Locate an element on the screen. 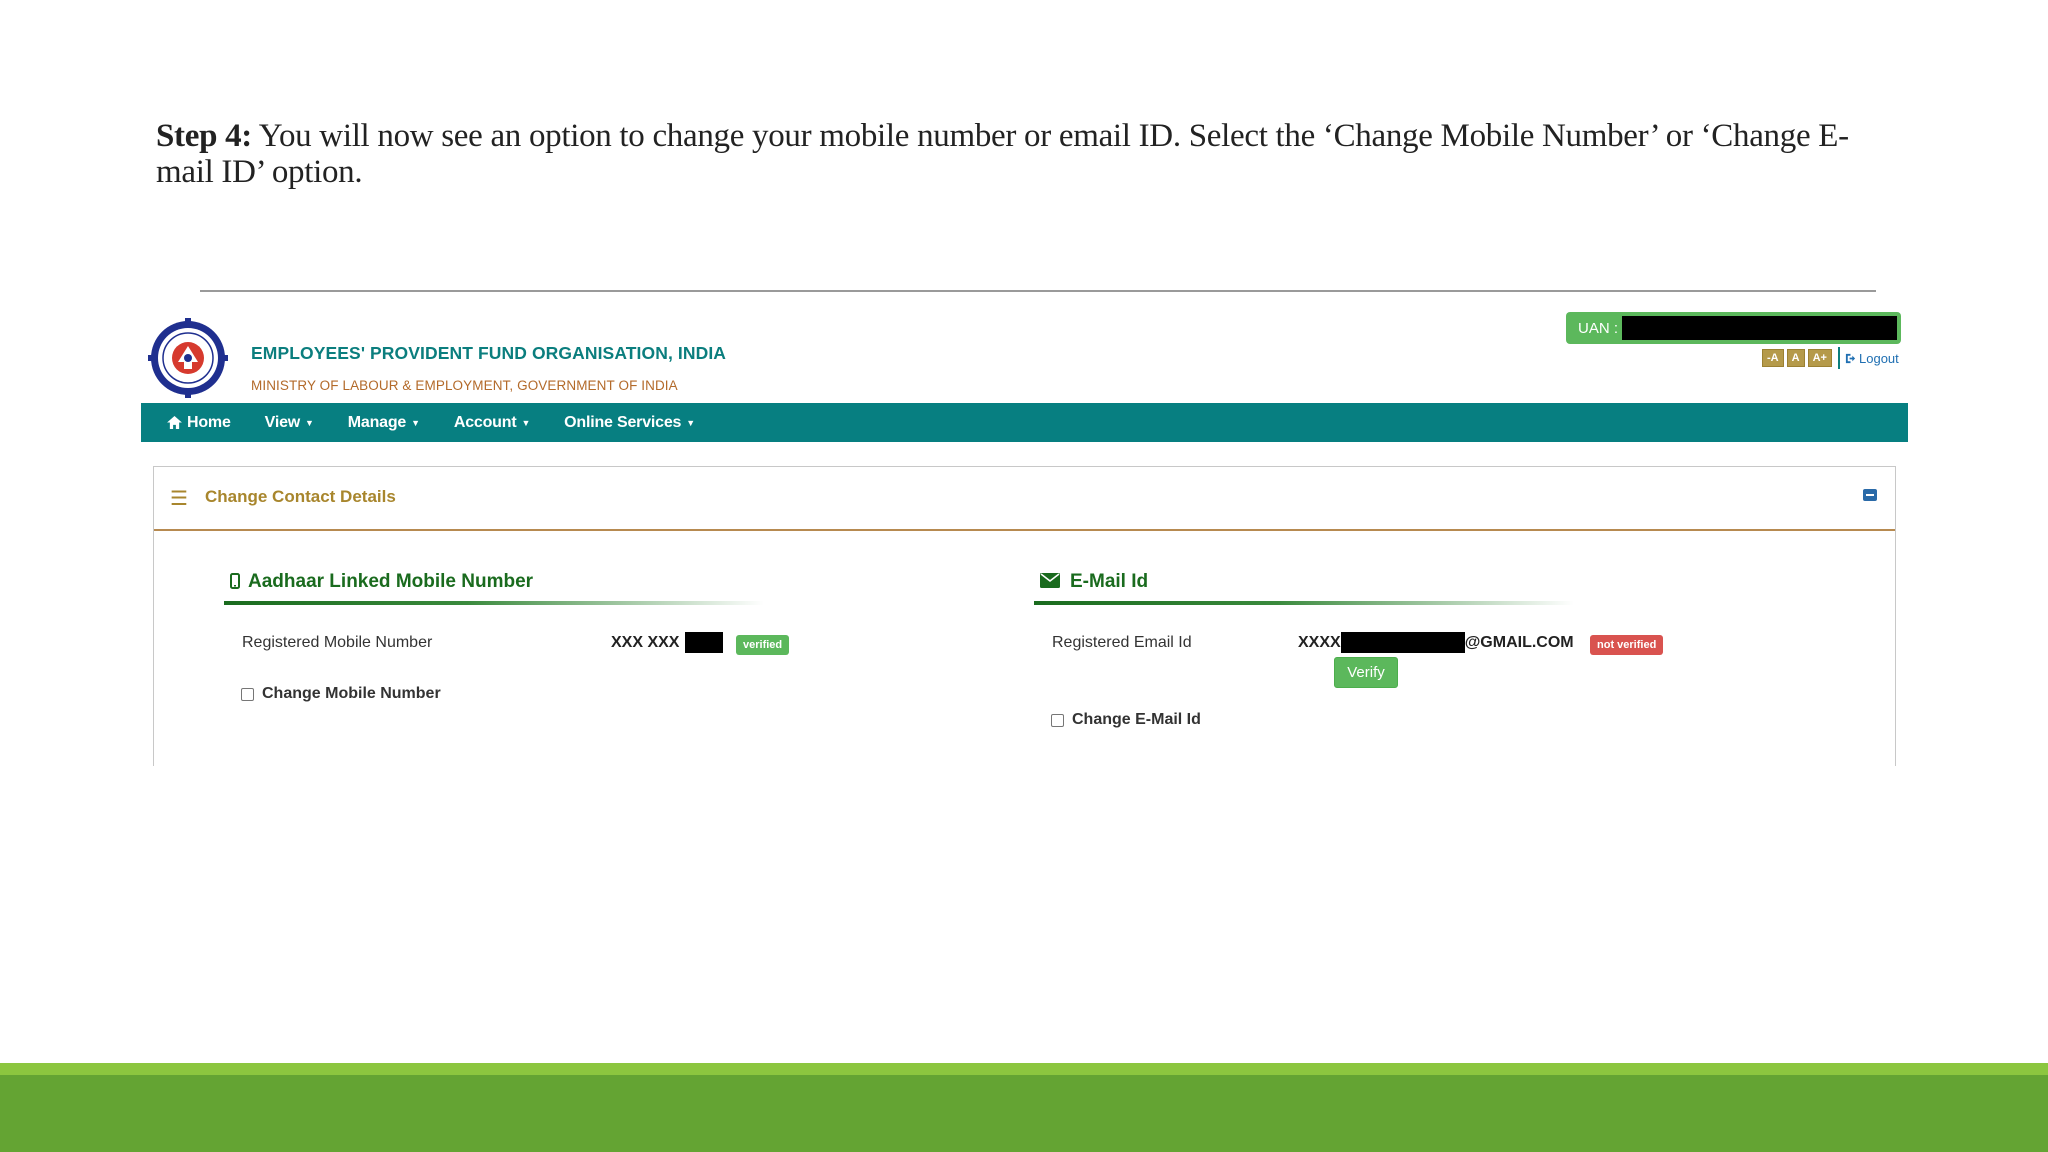 Image resolution: width=2048 pixels, height=1152 pixels. panel-header: ☰ Change Contact Details is located at coordinates (1024, 499).